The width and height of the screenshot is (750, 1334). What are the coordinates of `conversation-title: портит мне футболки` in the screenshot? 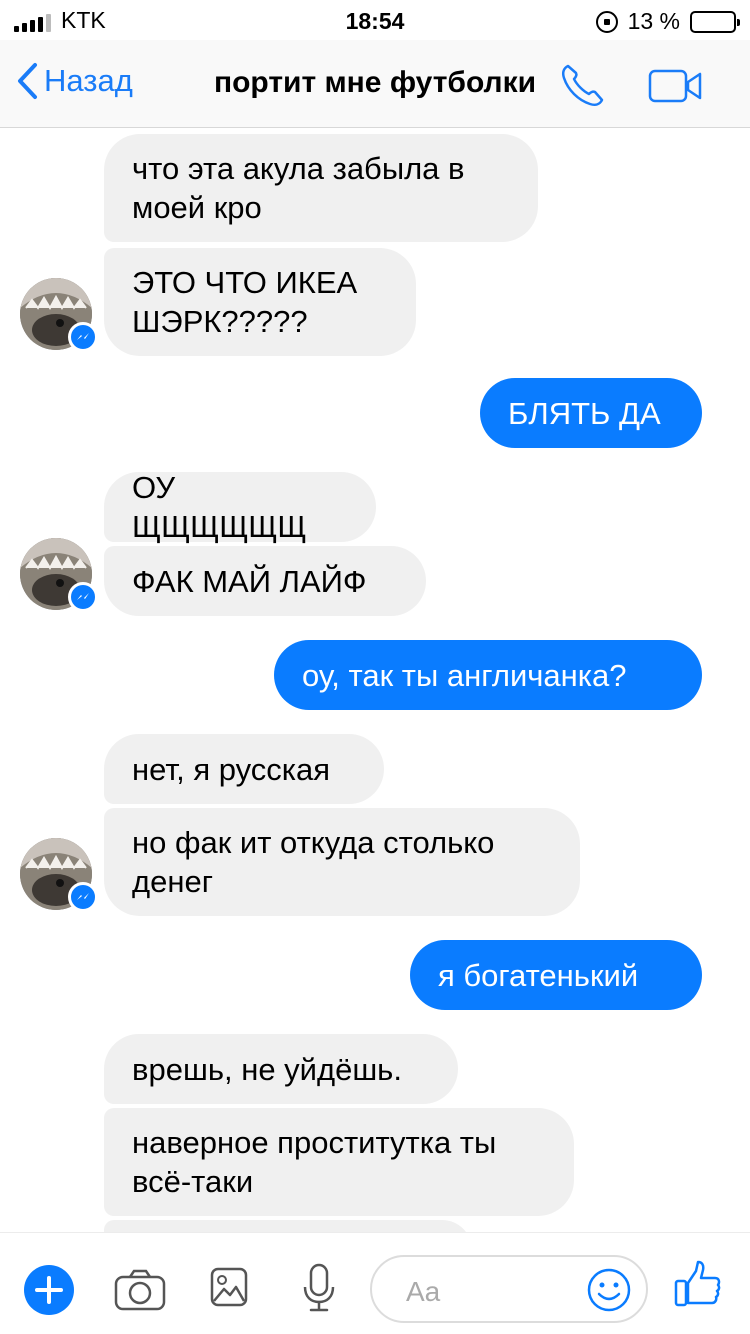 It's located at (375, 83).